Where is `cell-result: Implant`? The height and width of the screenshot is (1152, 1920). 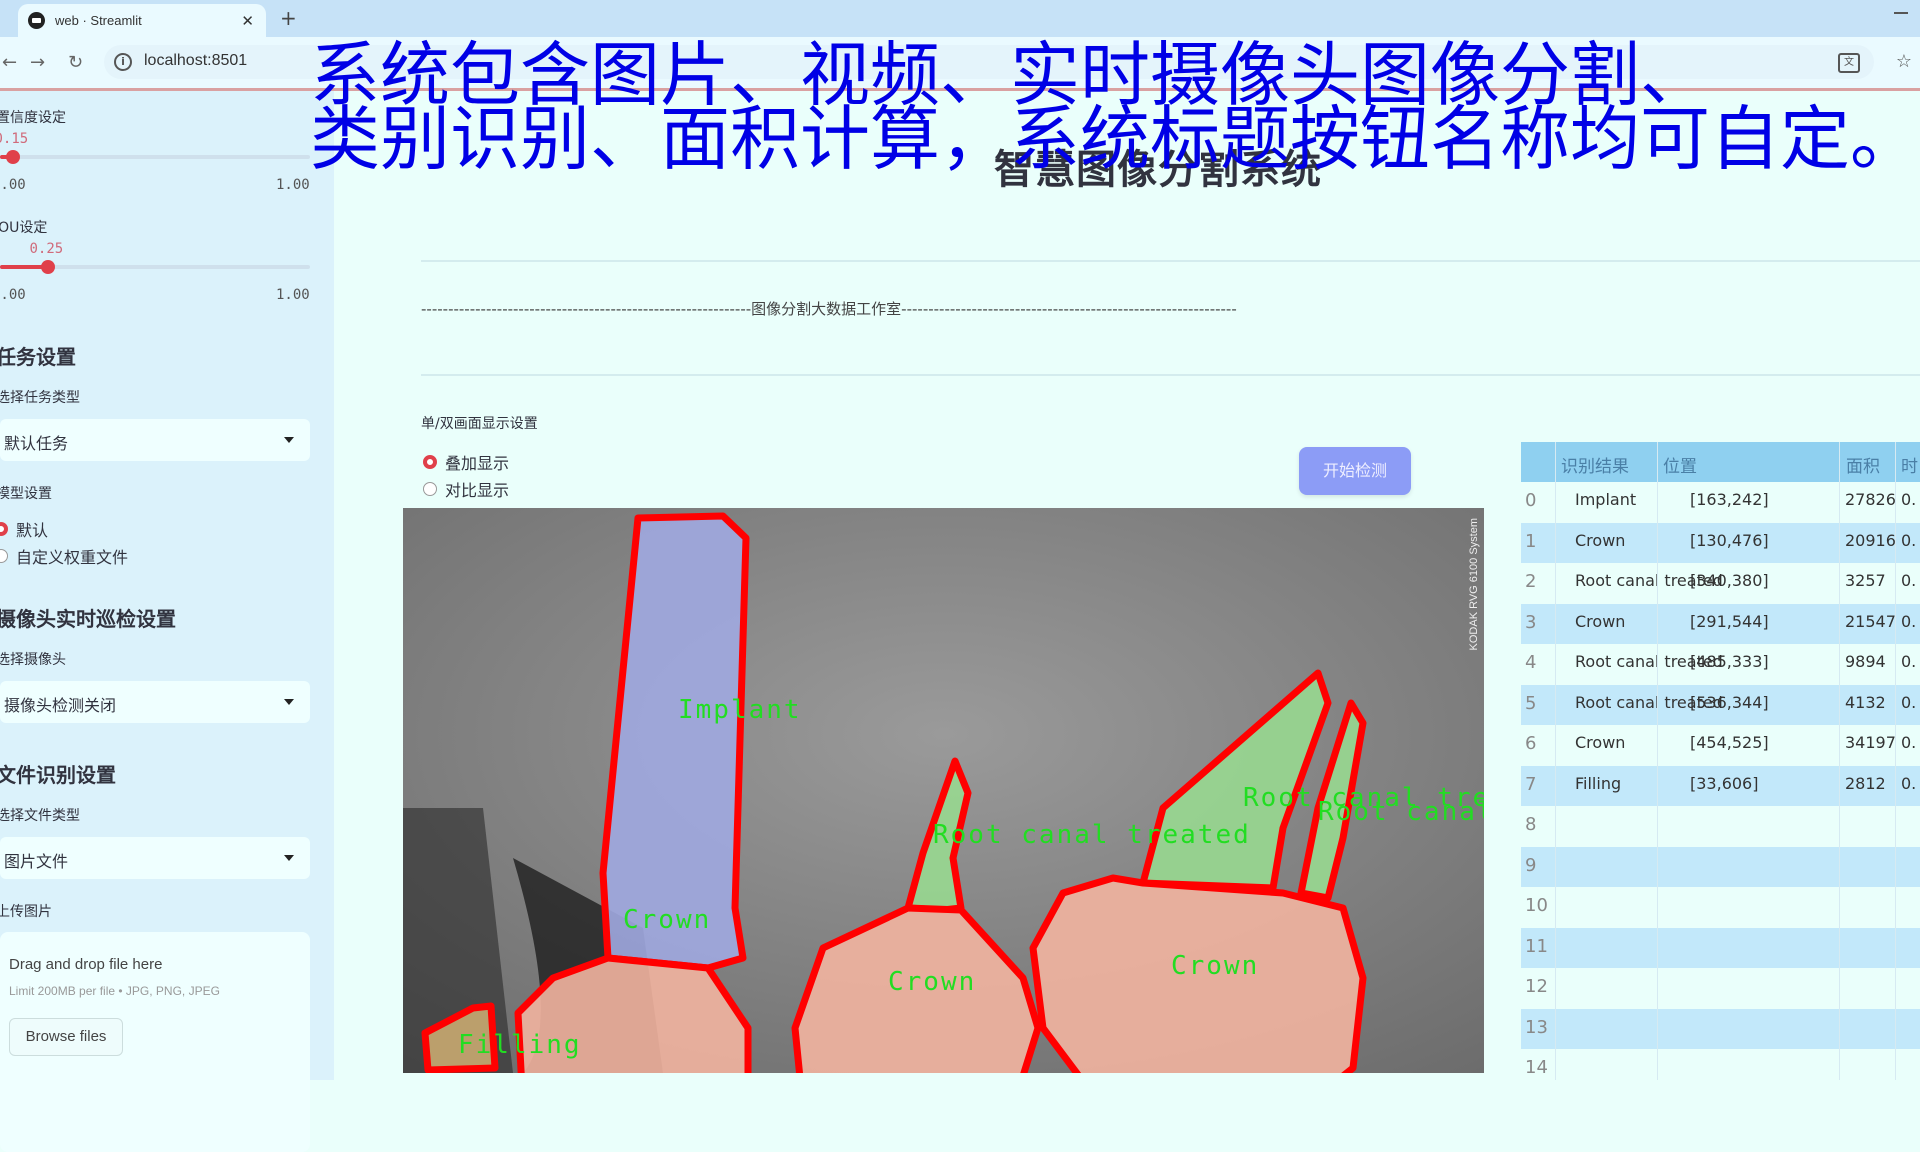
cell-result: Implant is located at coordinates (1606, 499).